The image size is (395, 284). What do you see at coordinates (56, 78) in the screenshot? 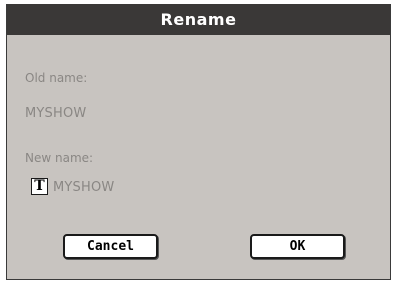
I see `old-name-label: Old name:` at bounding box center [56, 78].